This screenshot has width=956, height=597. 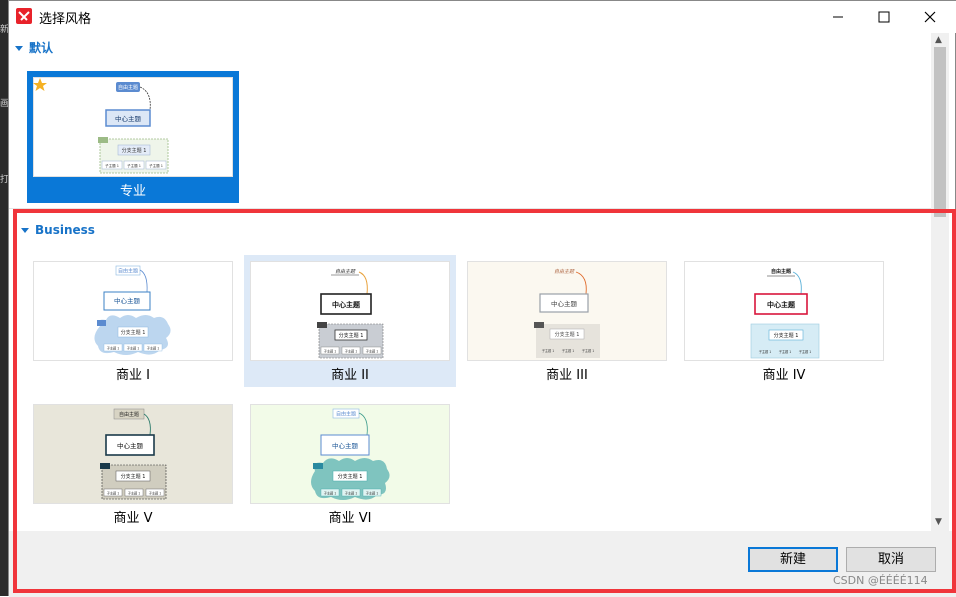 I want to click on style-card-business-6: 自由主题 中心主题 分支主题 1 子主题 1 子主题 1 子主题 1 商业 VI, so click(x=350, y=464).